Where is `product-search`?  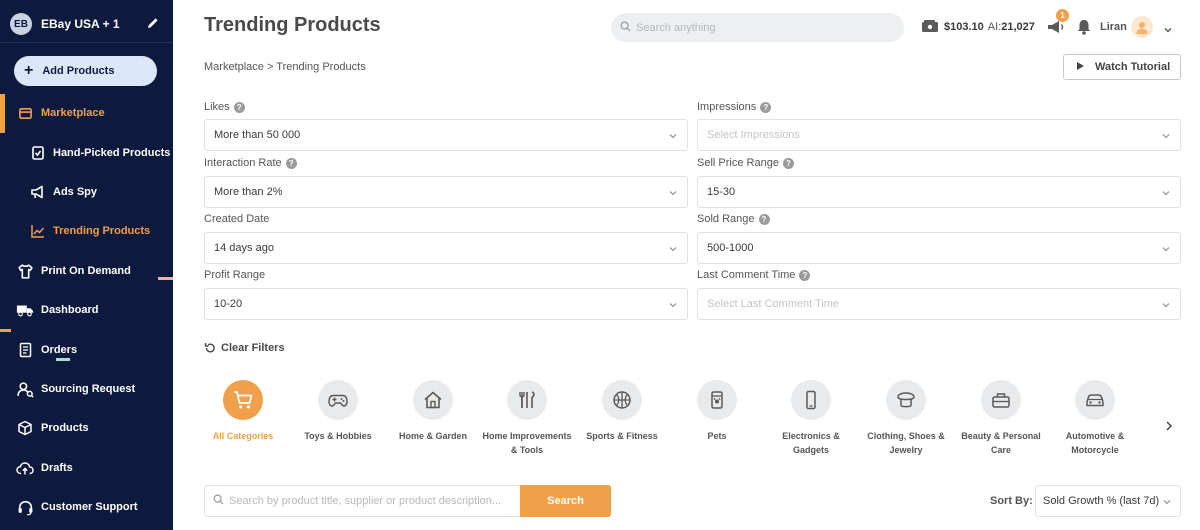
product-search is located at coordinates (362, 501).